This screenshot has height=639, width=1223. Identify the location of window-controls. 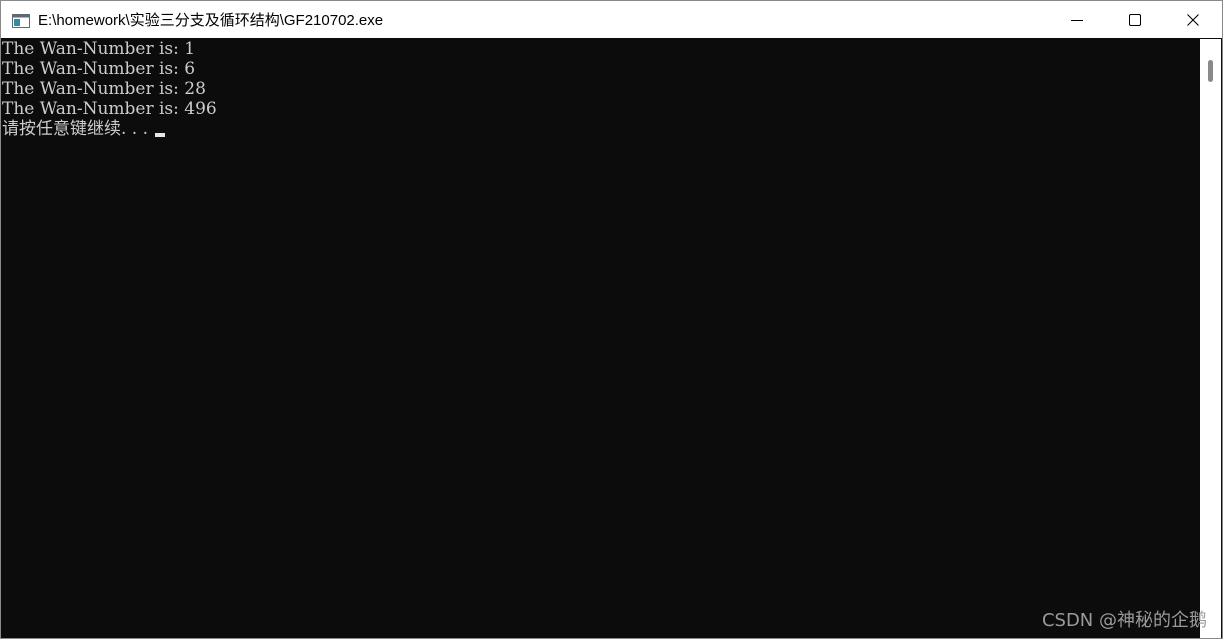
(1135, 19).